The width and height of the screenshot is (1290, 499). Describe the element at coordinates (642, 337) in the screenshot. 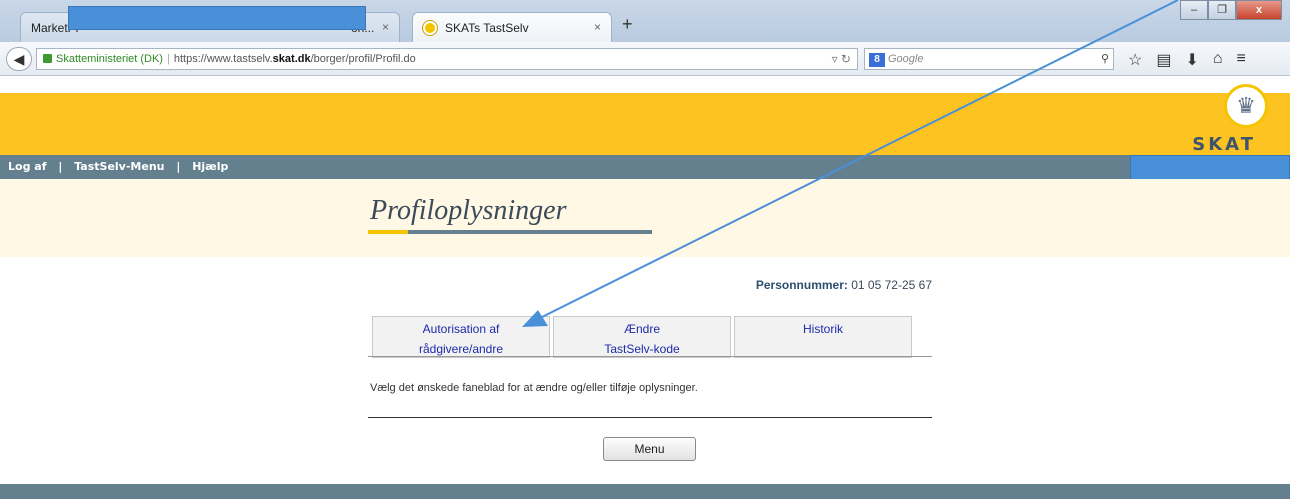

I see `tab-aendre-kode: Ændre TastSelv-kode` at that location.